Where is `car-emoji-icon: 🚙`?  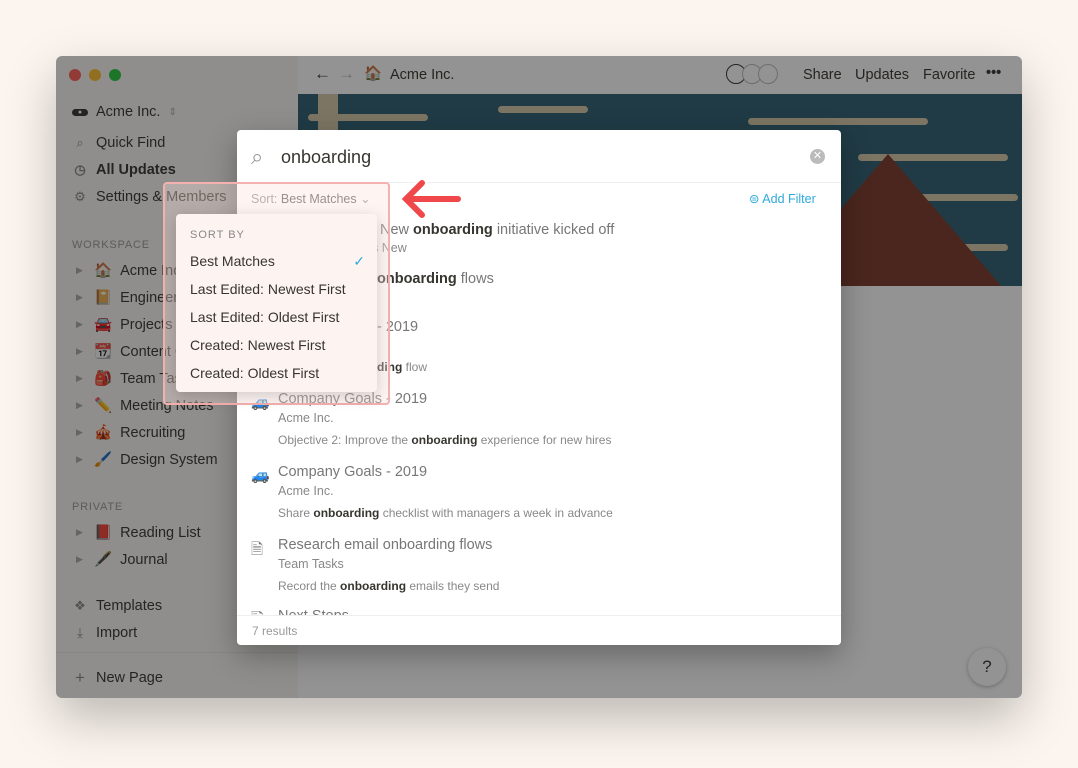
car-emoji-icon: 🚙 is located at coordinates (260, 475).